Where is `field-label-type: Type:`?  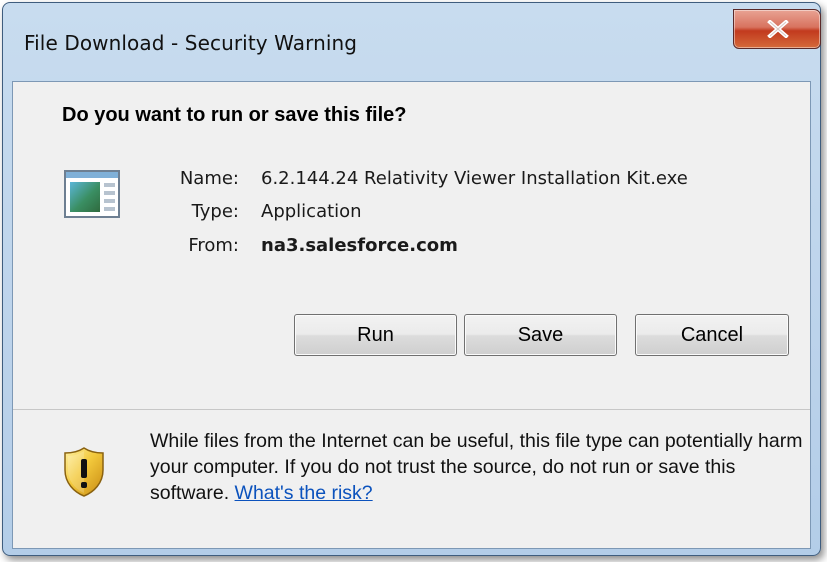 field-label-type: Type: is located at coordinates (215, 211).